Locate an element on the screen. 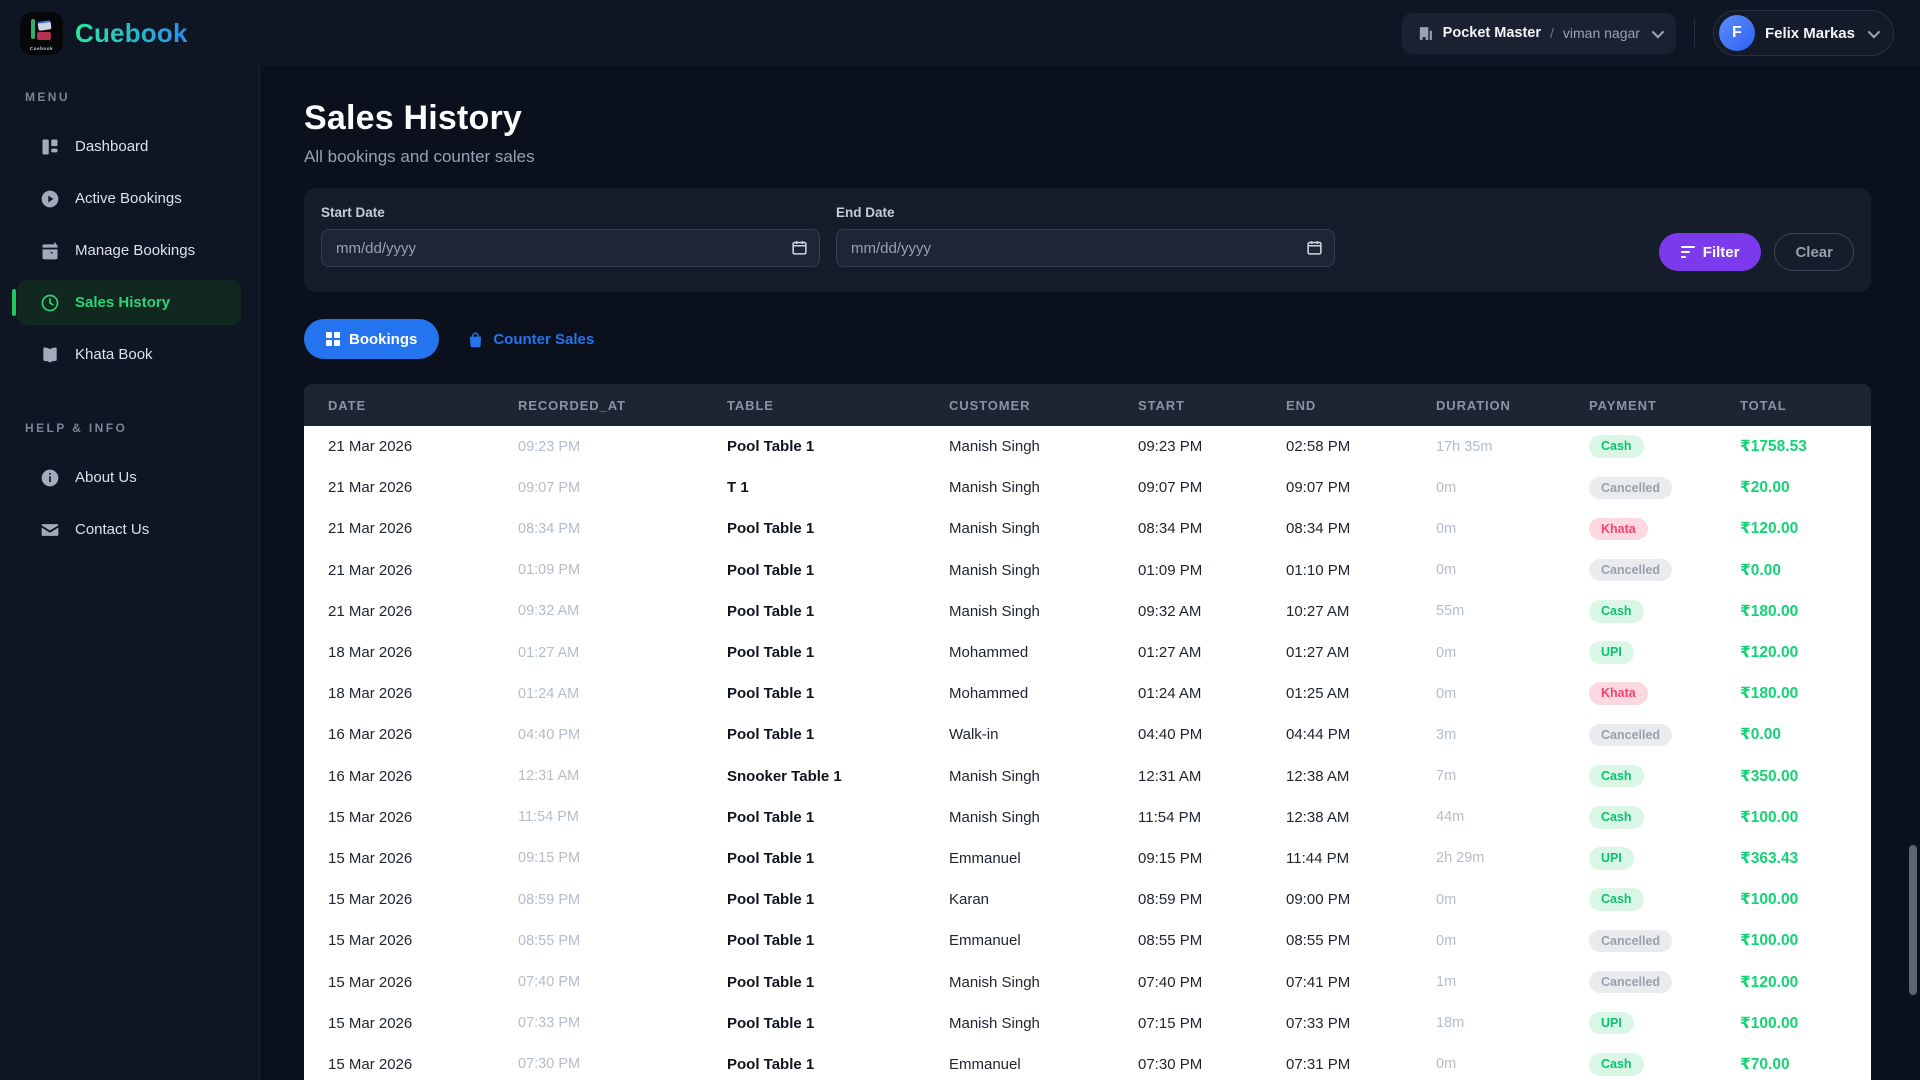 This screenshot has width=1920, height=1080. cell-total: ₹0.00 is located at coordinates (1760, 570).